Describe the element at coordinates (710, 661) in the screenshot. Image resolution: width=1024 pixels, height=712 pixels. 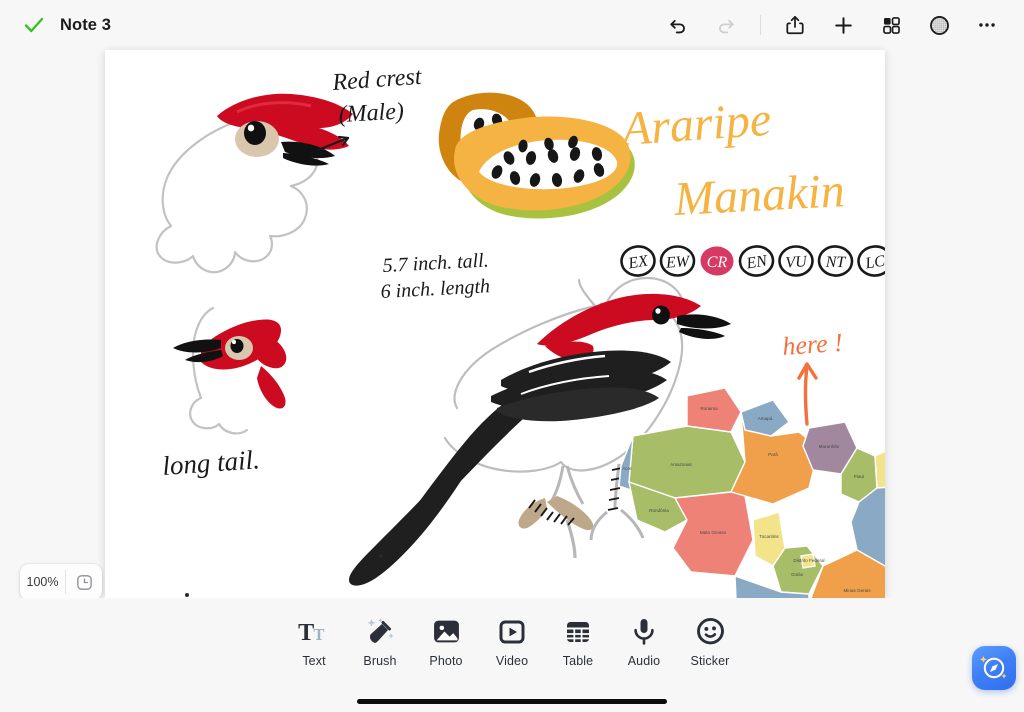
I see `tool-label: Sticker` at that location.